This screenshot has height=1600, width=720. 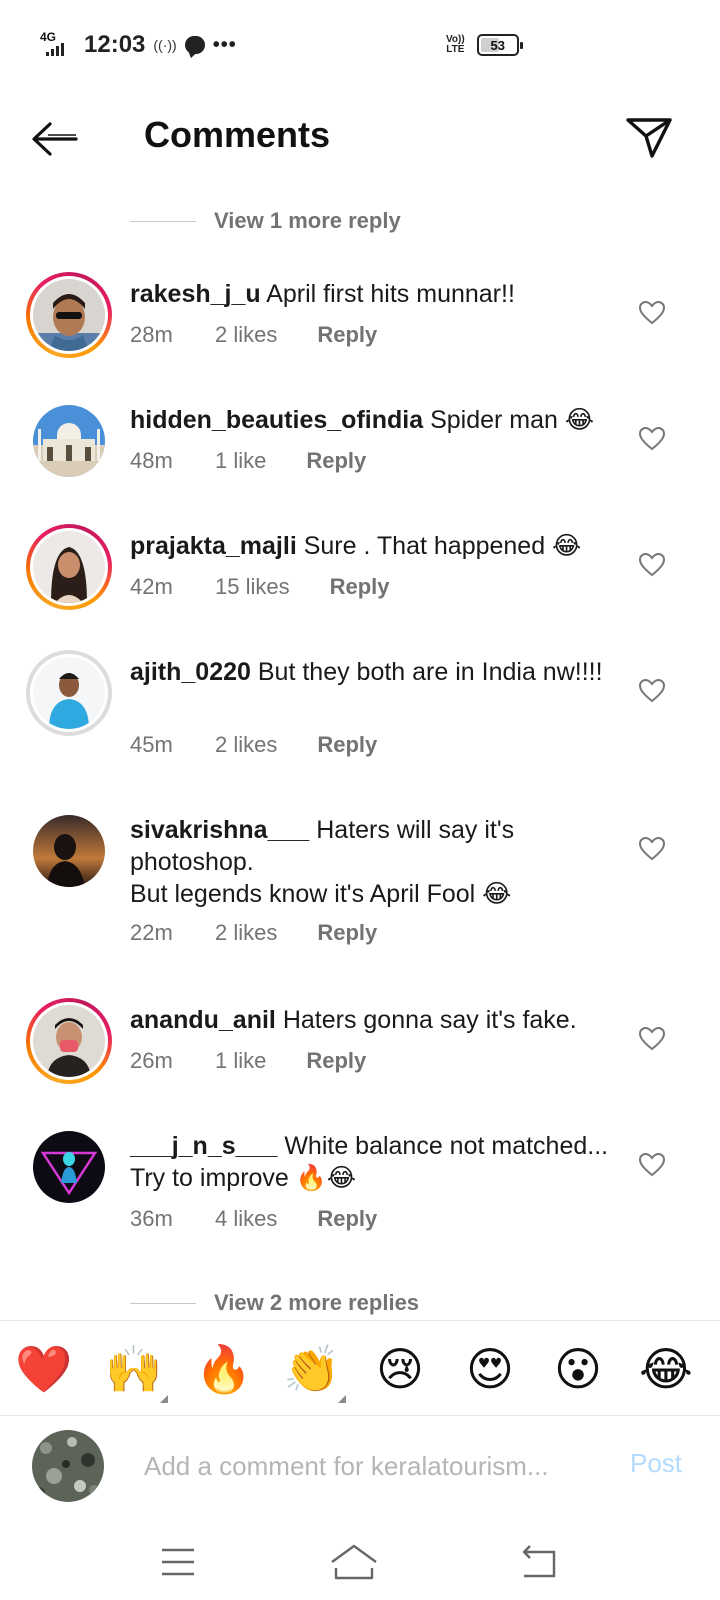 I want to click on chat-notification-icon, so click(x=194, y=45).